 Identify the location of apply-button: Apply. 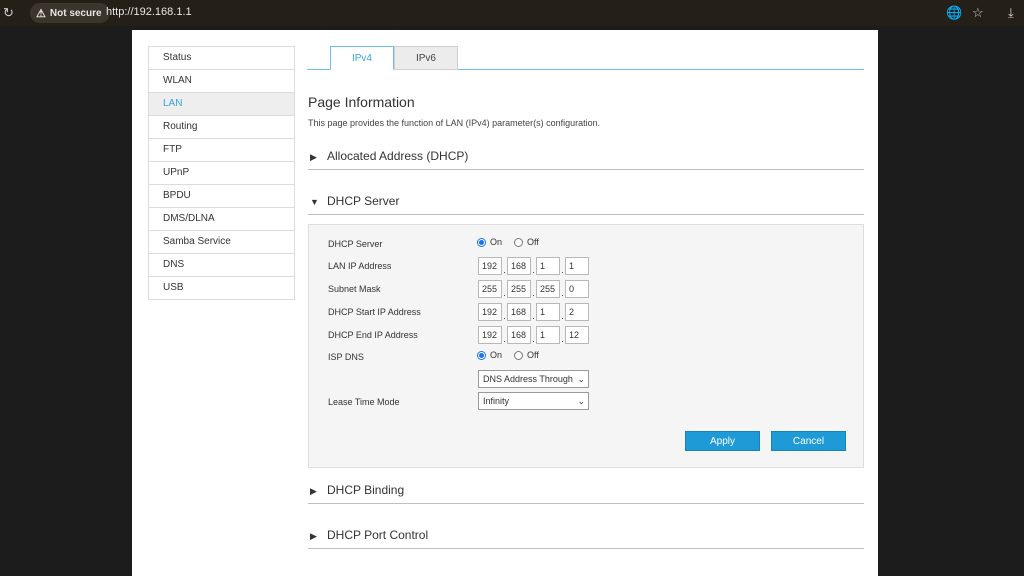
(722, 441).